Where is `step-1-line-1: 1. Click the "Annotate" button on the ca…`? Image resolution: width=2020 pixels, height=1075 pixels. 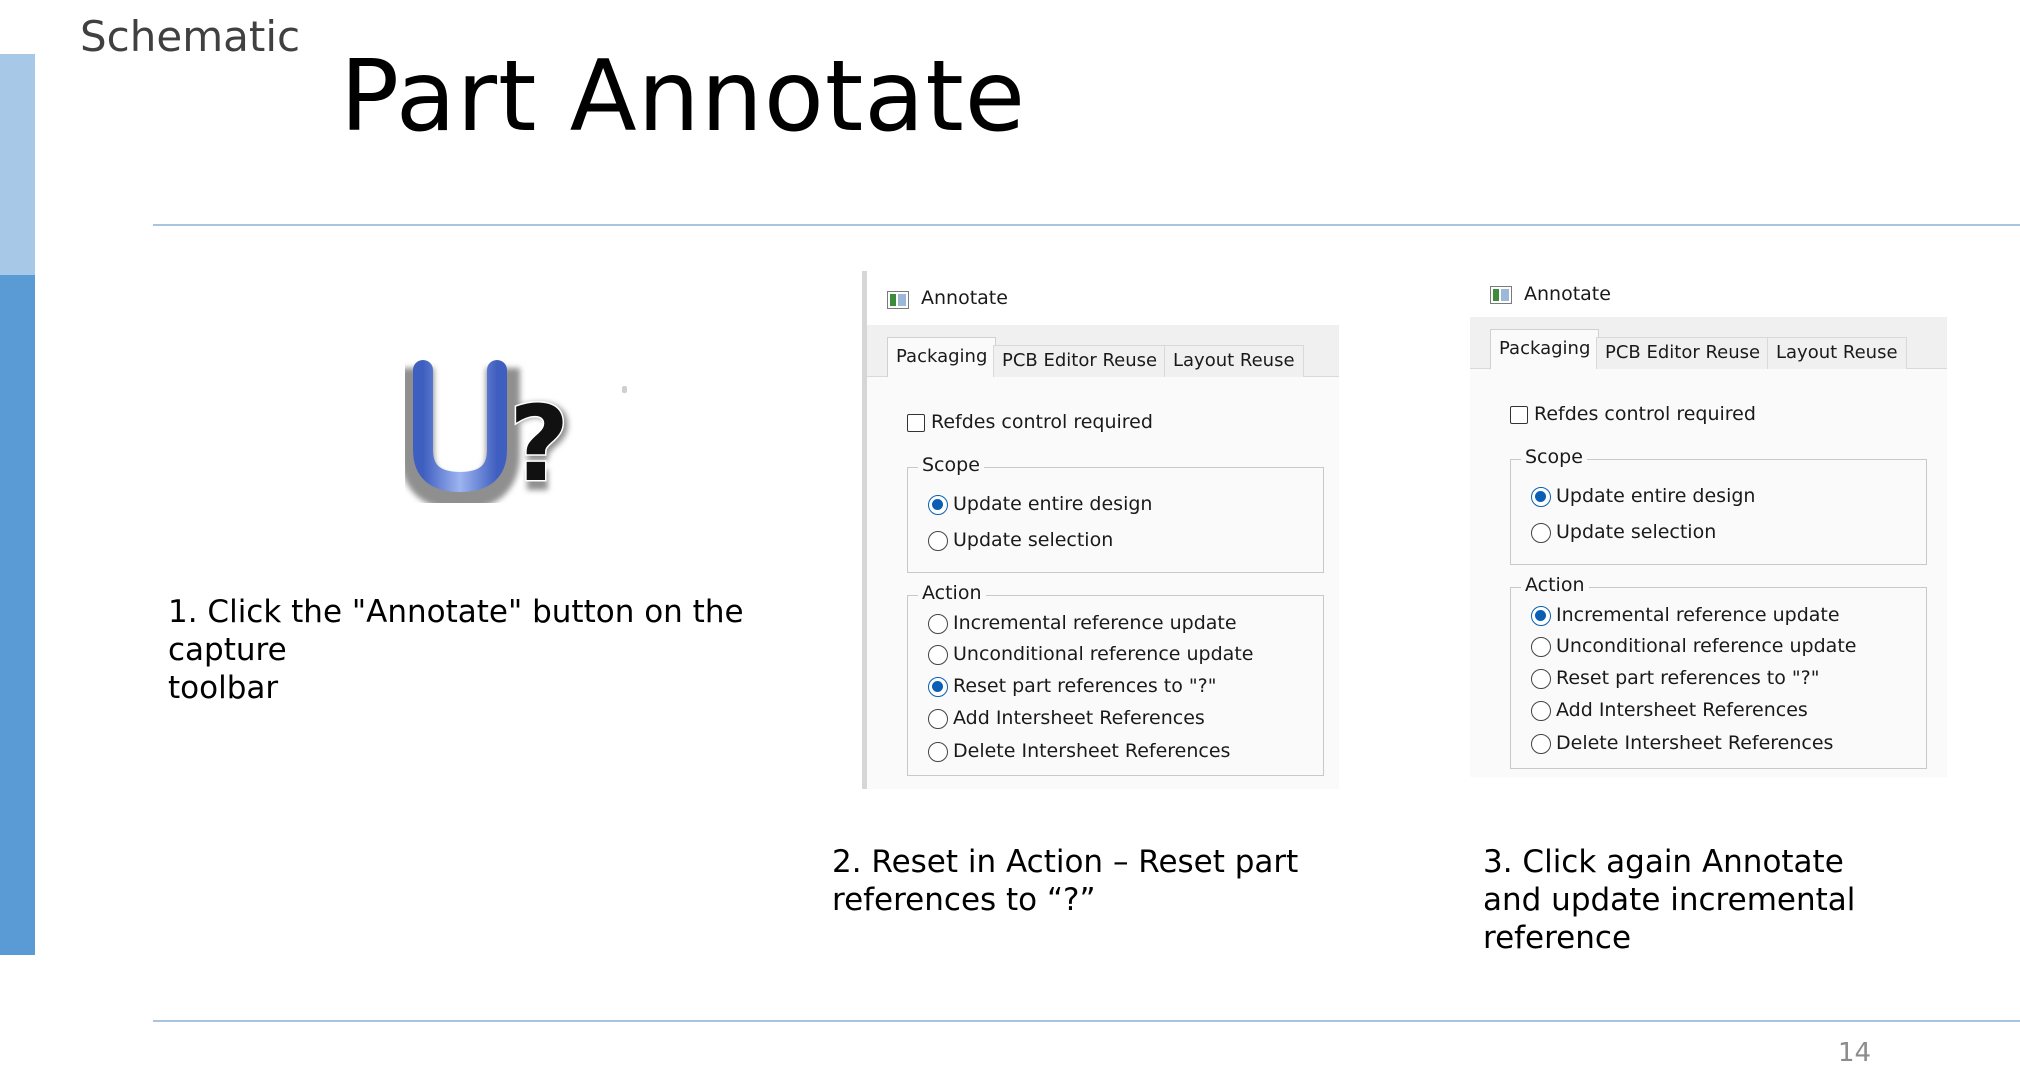 step-1-line-1: 1. Click the "Annotate" button on the ca… is located at coordinates (456, 631).